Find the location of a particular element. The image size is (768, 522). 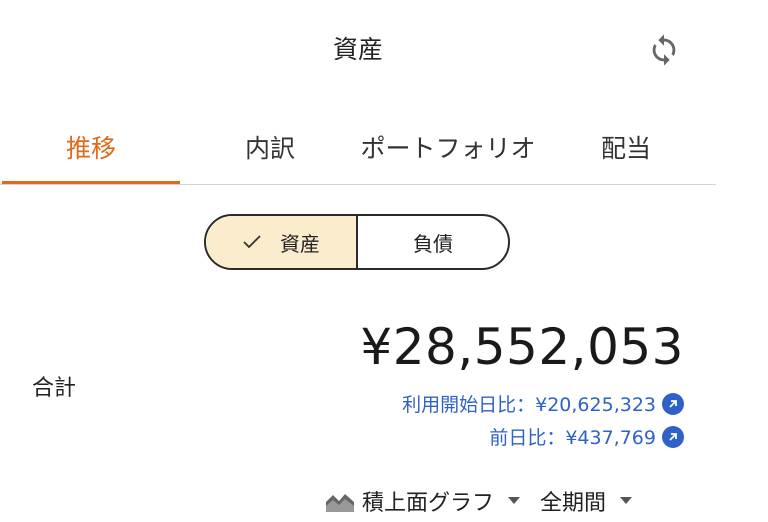

segment-liabilities-label: 負債 is located at coordinates (433, 243).